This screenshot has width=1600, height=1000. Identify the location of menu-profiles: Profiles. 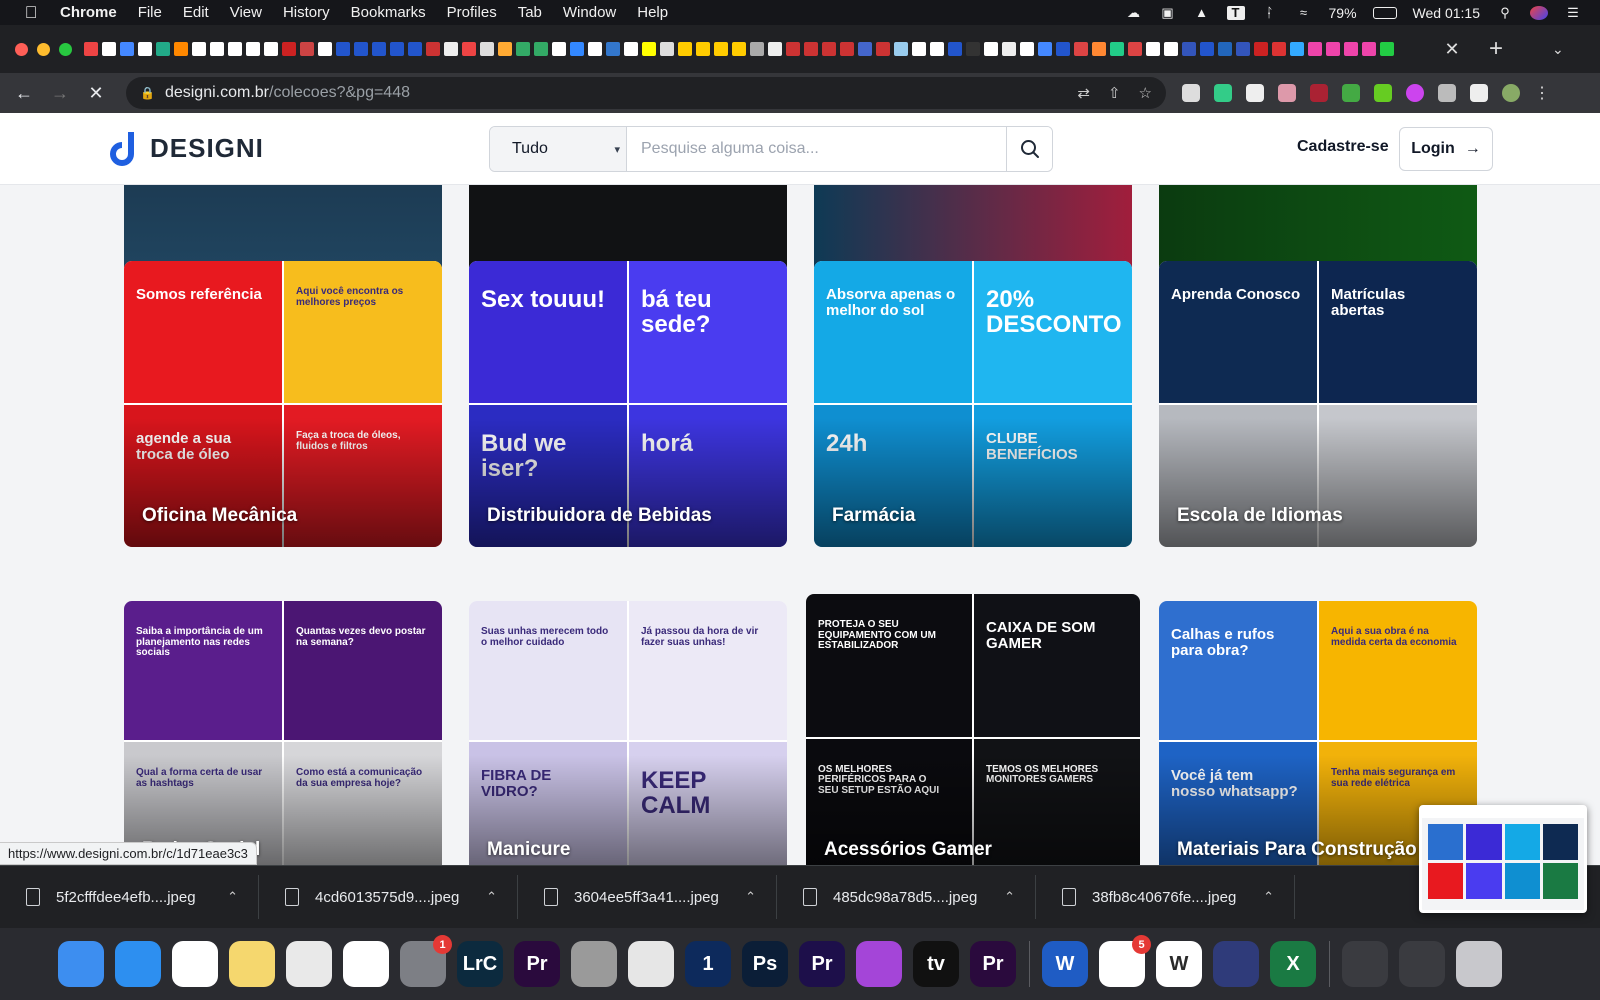
(472, 12).